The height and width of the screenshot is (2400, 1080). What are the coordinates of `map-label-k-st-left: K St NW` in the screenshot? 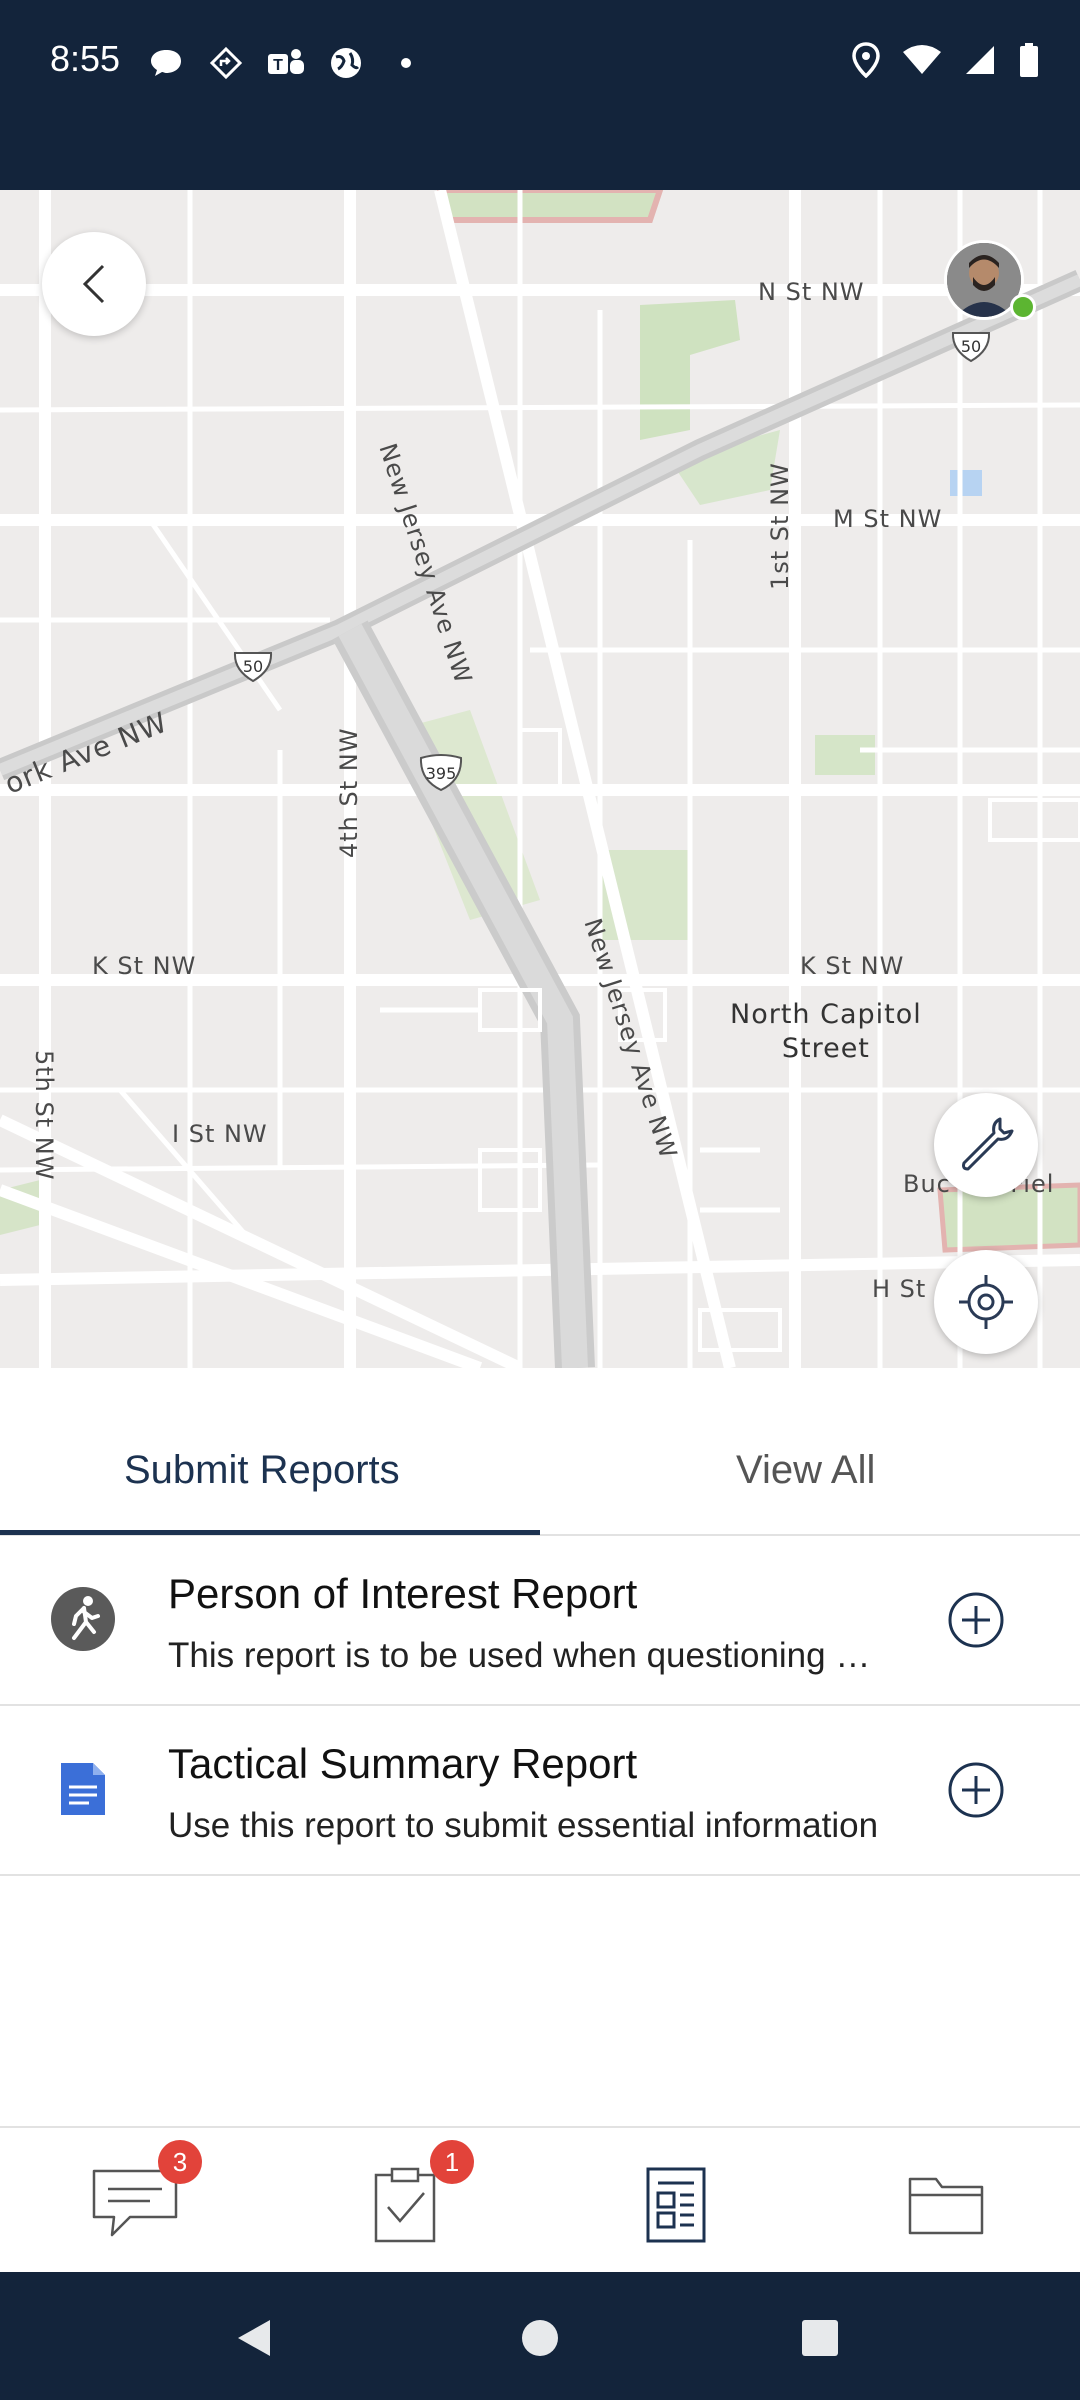 It's located at (144, 966).